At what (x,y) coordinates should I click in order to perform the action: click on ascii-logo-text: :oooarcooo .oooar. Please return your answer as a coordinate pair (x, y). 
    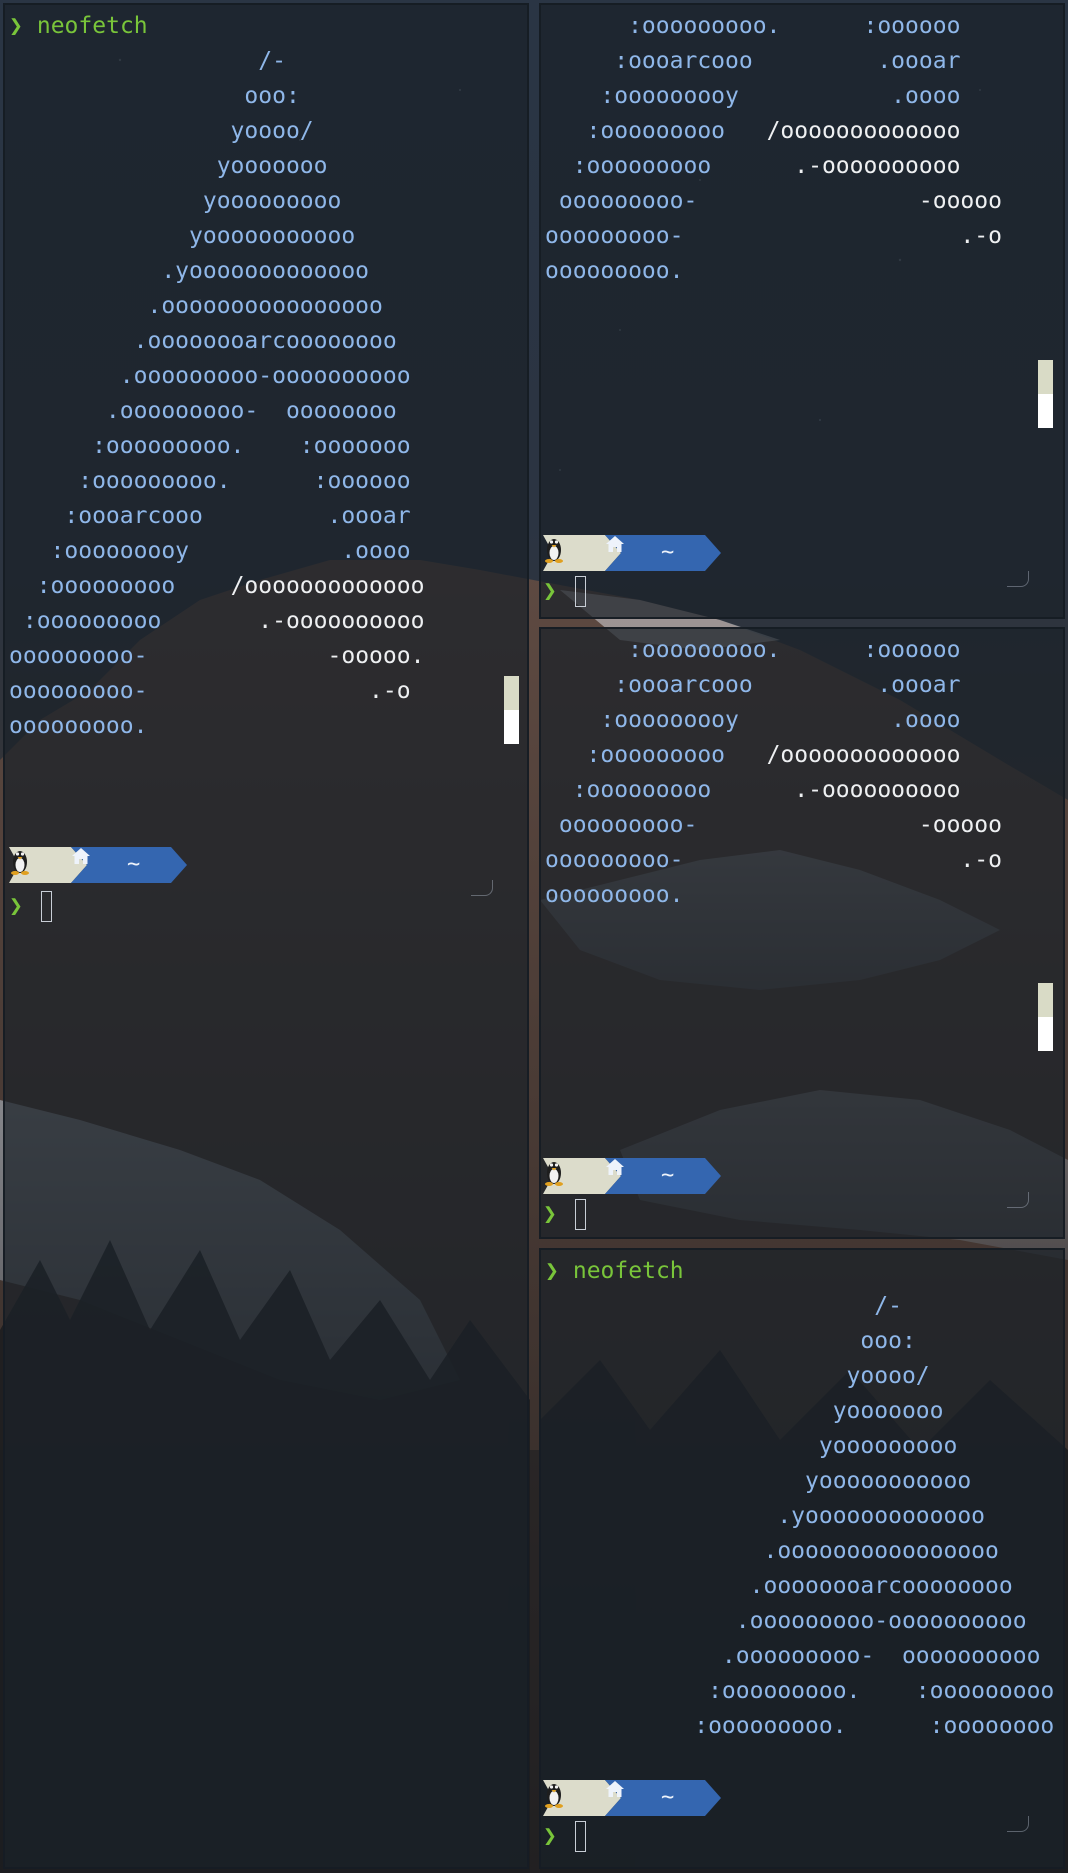
    Looking at the image, I should click on (210, 516).